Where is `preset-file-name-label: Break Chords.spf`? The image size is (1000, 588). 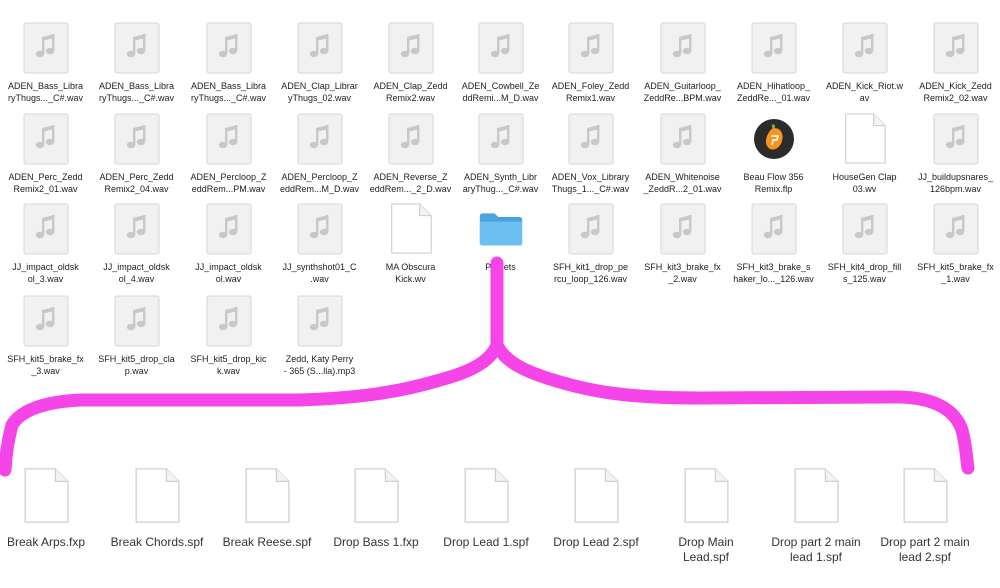 preset-file-name-label: Break Chords.spf is located at coordinates (157, 542).